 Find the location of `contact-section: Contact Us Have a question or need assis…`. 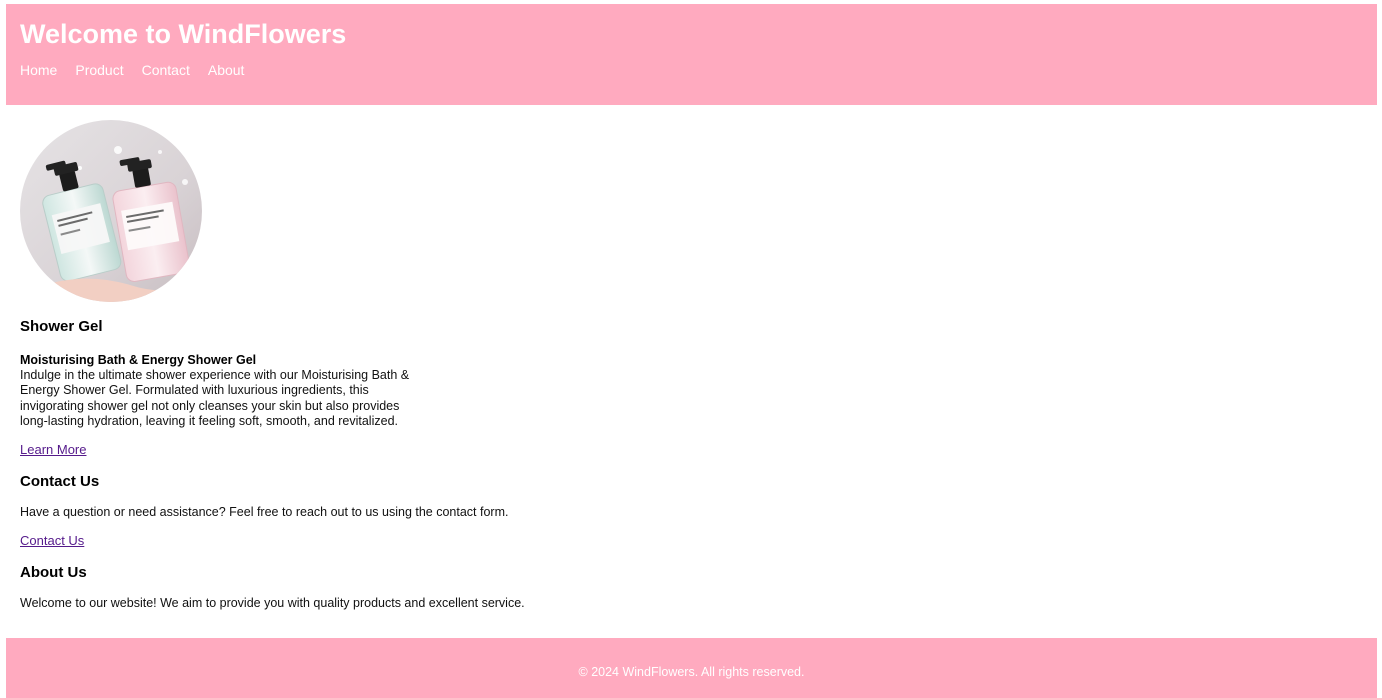

contact-section: Contact Us Have a question or need assis… is located at coordinates (370, 511).